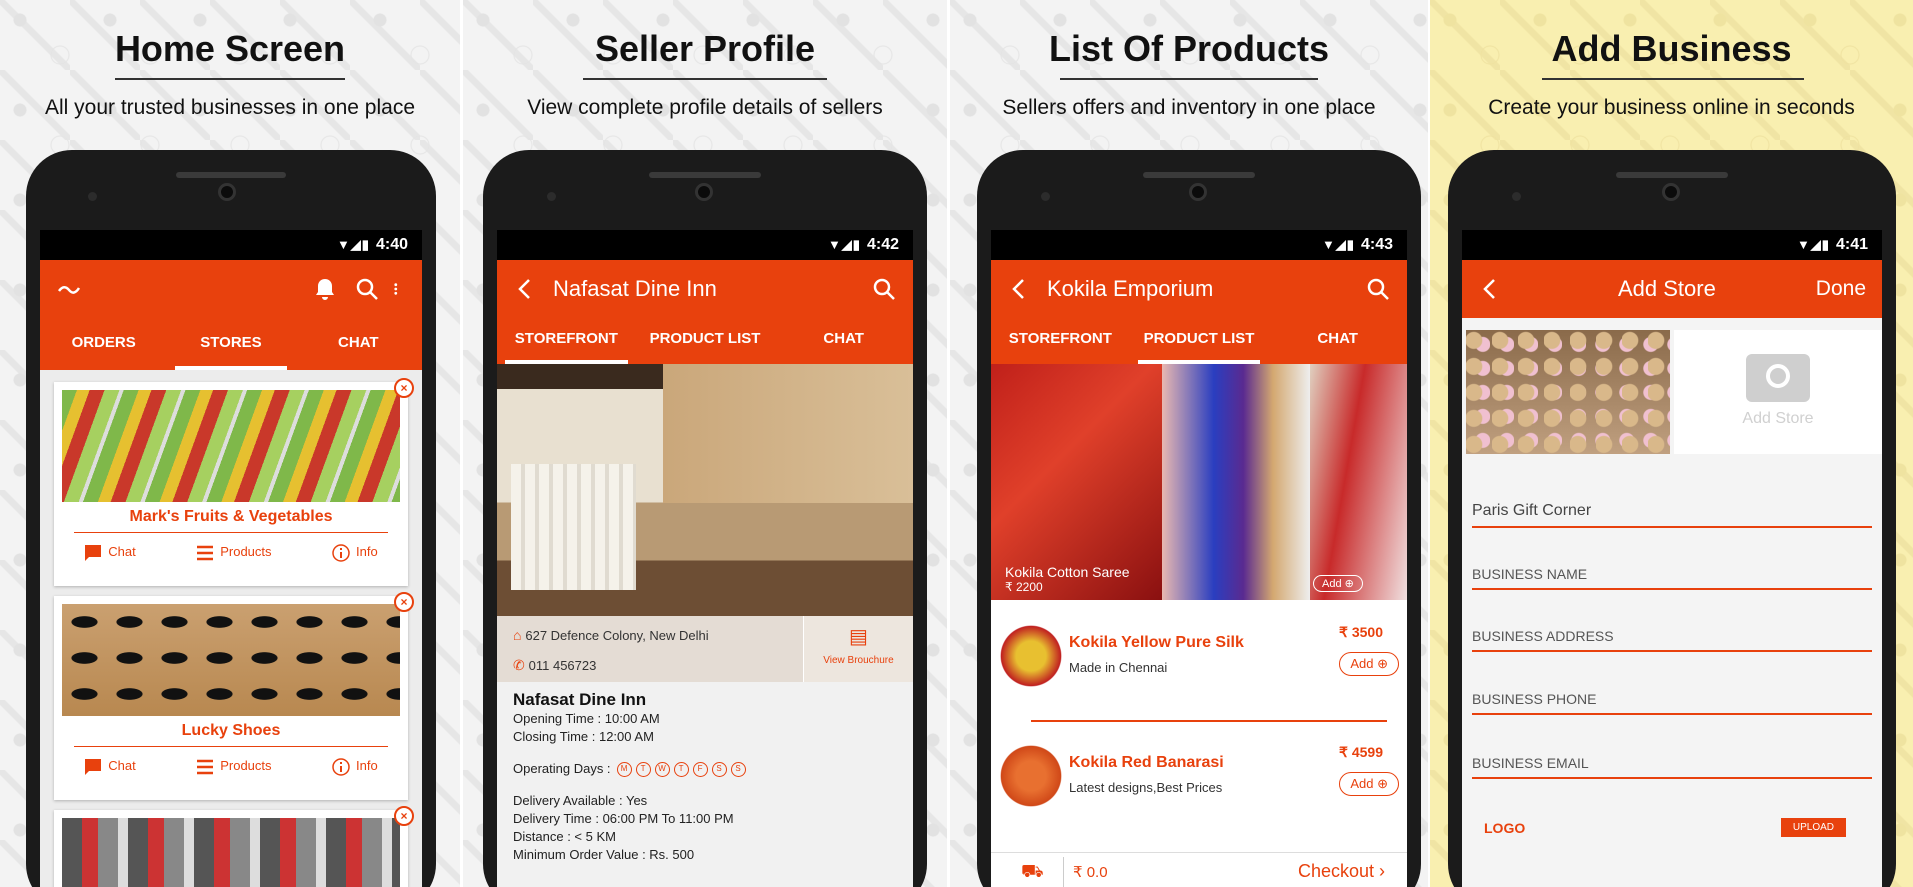 The width and height of the screenshot is (1913, 887). Describe the element at coordinates (1341, 871) in the screenshot. I see `checkout-button: Checkout ›` at that location.